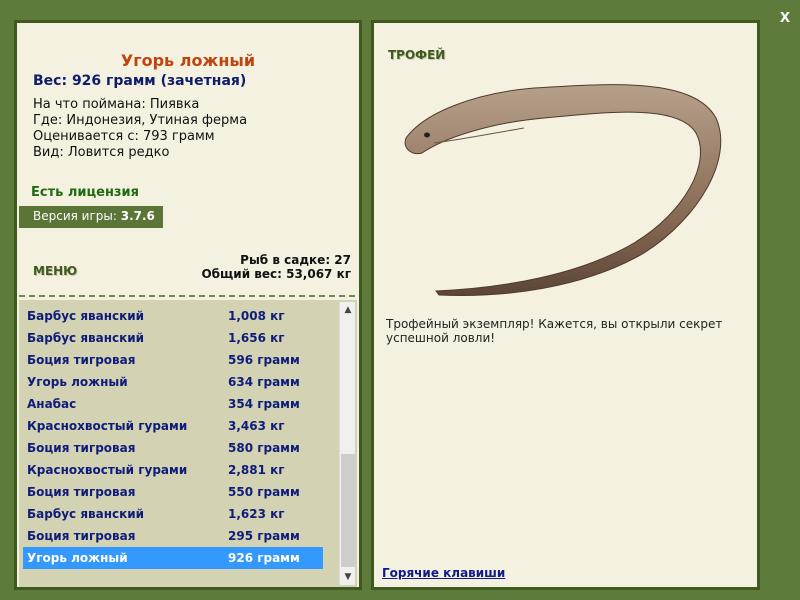 The width and height of the screenshot is (800, 600). What do you see at coordinates (348, 310) in the screenshot?
I see `chevron-up-icon: ▲` at bounding box center [348, 310].